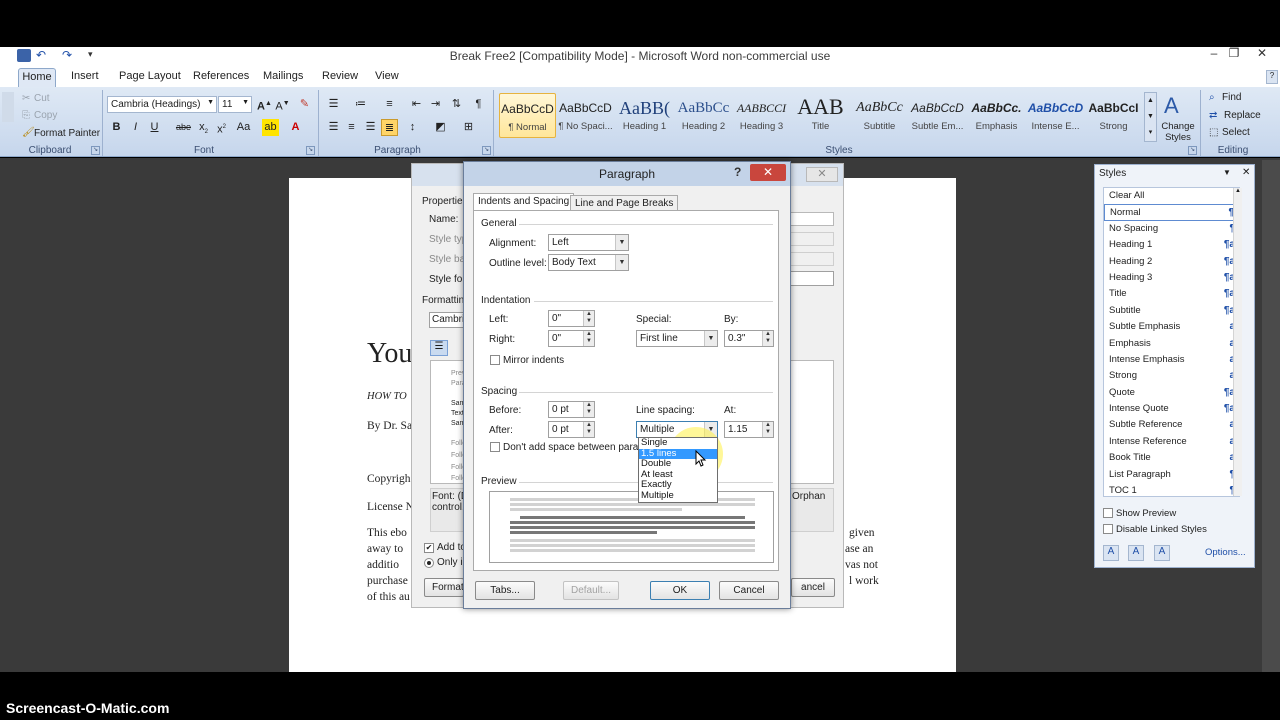  What do you see at coordinates (429, 548) in the screenshot?
I see `add-to-template-checkbox: ✔` at bounding box center [429, 548].